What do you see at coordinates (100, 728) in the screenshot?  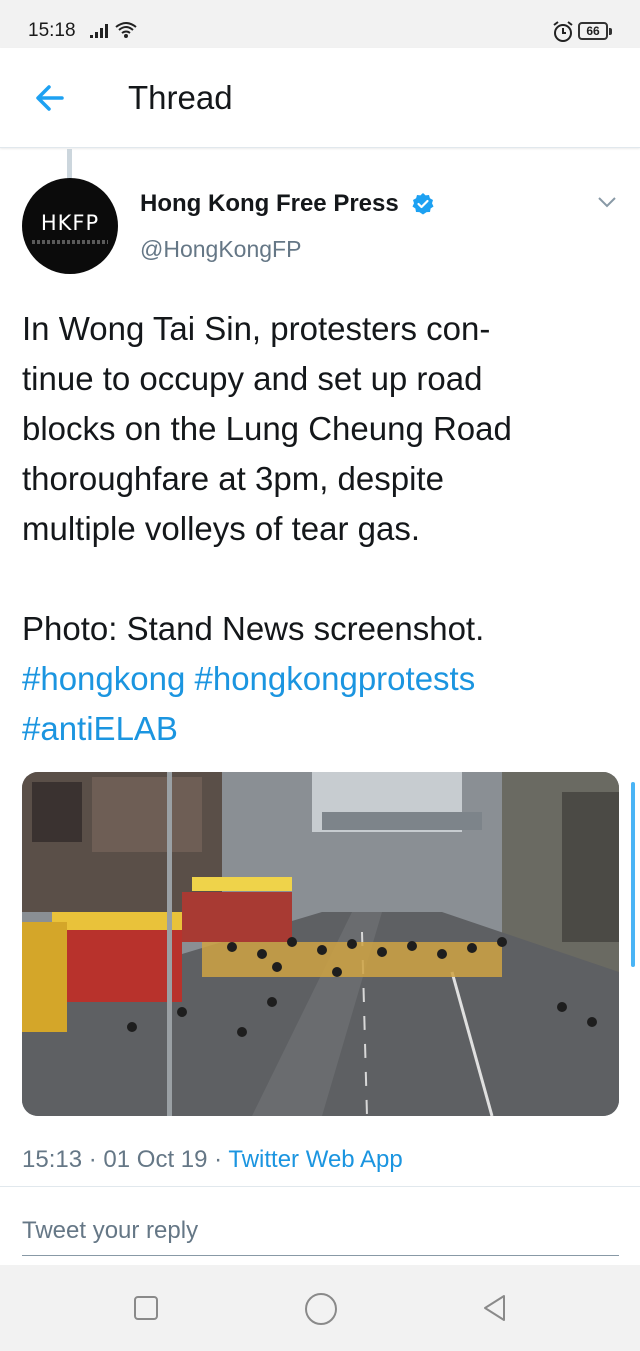 I see `hashtag-link: #antiELAB` at bounding box center [100, 728].